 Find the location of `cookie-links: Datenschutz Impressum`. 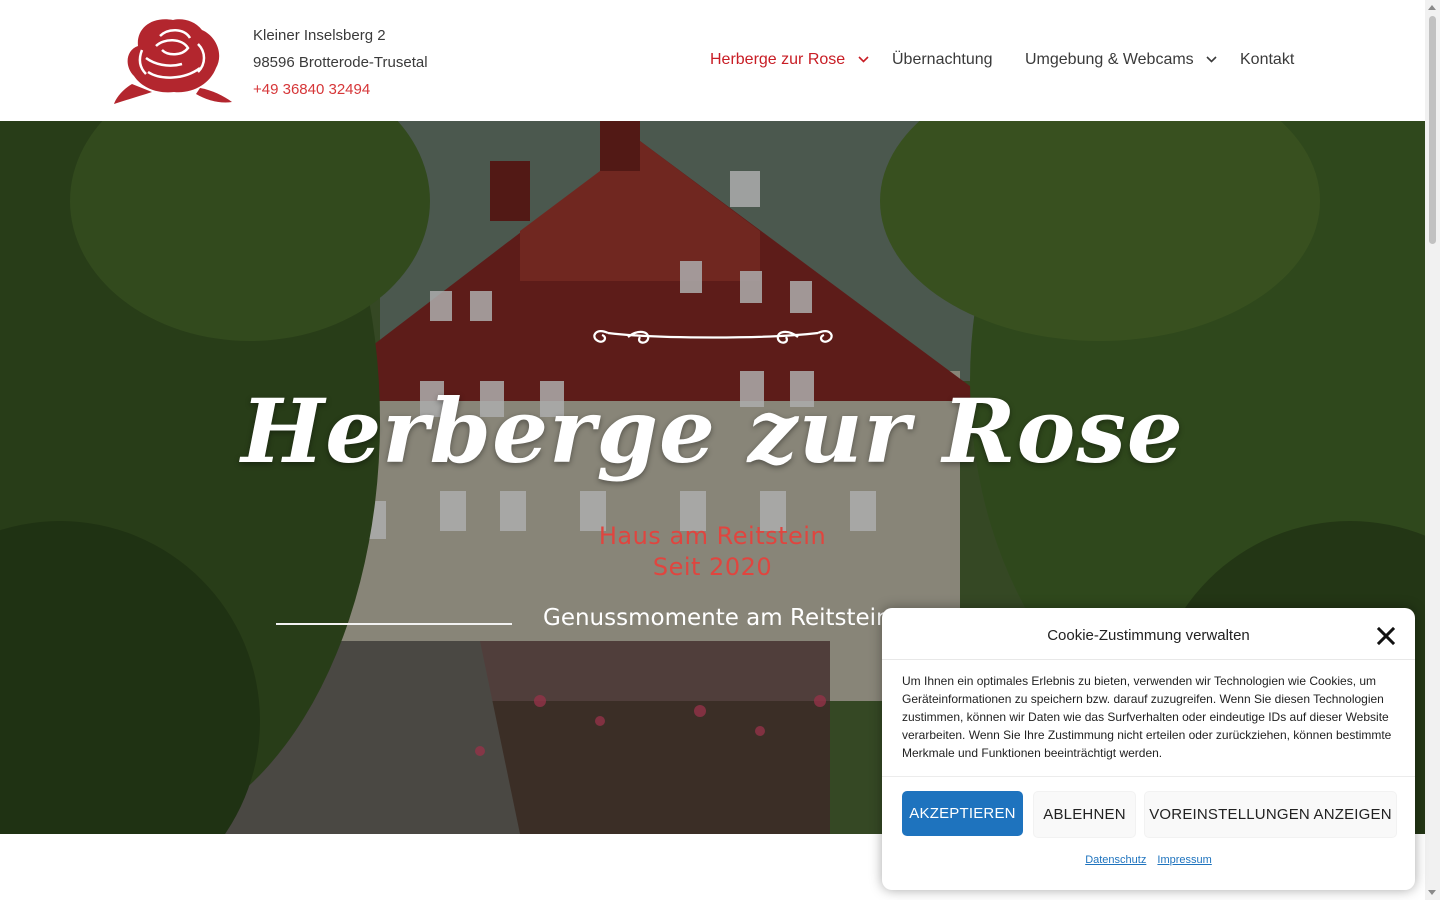

cookie-links: Datenschutz Impressum is located at coordinates (1148, 860).